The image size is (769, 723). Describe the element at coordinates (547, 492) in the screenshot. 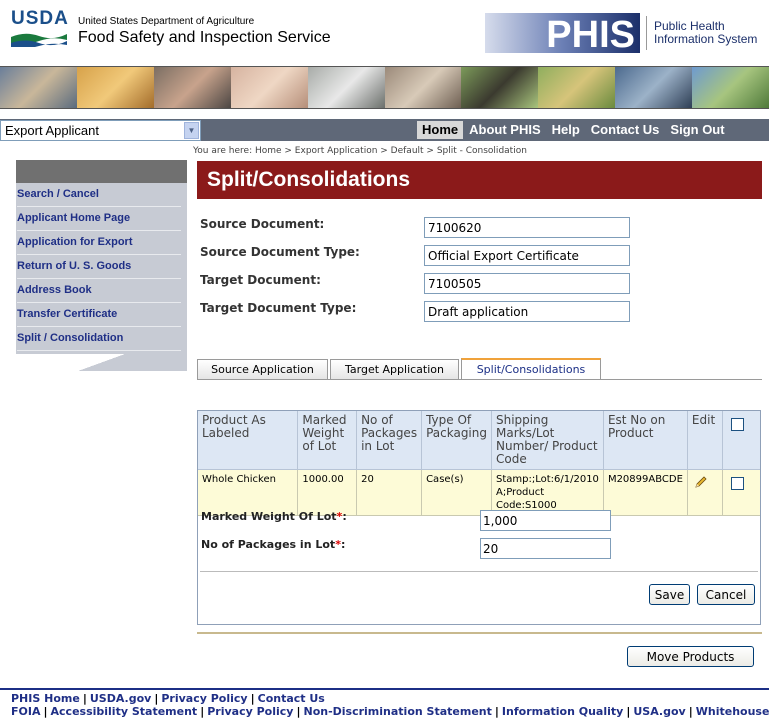

I see `cell-shipping: Stamp:;Lot:6/1/2010 A;Product Code:S1000` at that location.